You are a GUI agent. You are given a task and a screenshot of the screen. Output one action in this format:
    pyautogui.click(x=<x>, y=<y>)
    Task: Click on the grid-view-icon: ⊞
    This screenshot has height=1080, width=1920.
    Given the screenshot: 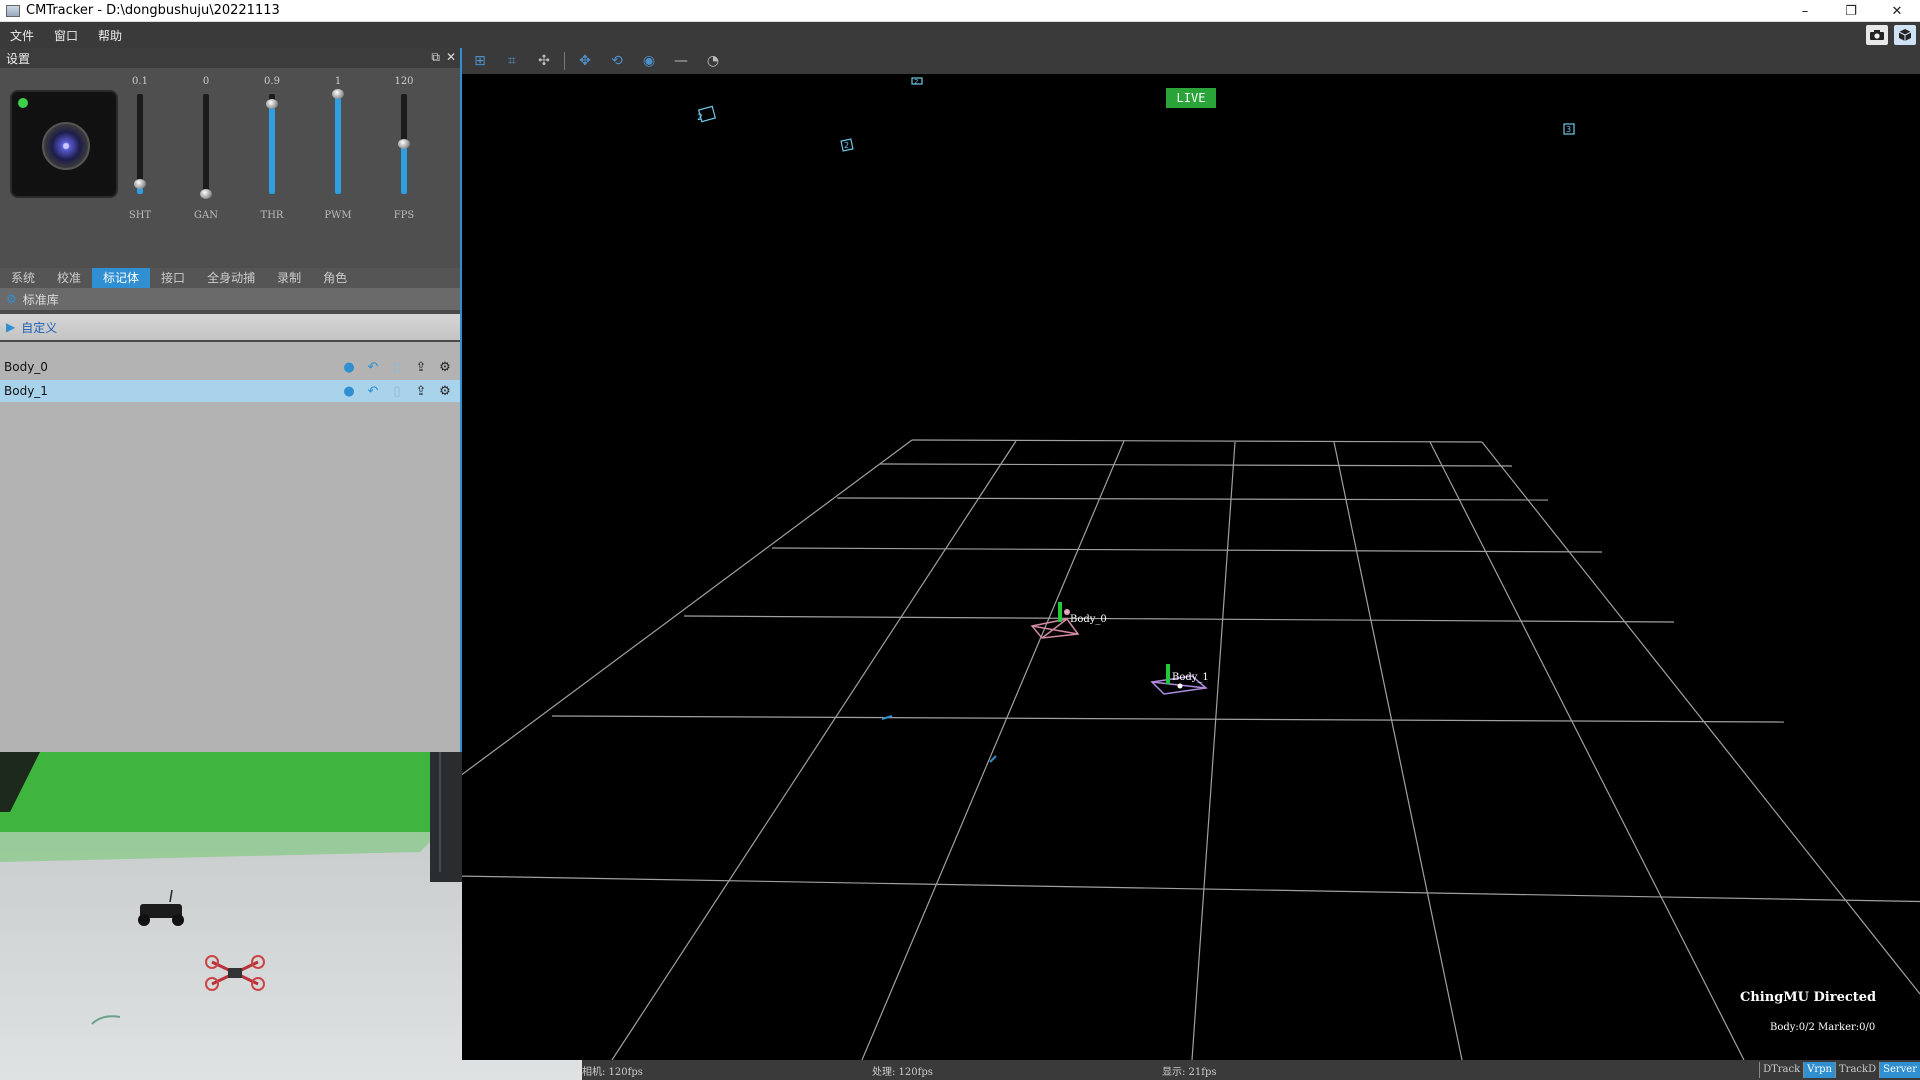 What is the action you would take?
    pyautogui.click(x=480, y=61)
    